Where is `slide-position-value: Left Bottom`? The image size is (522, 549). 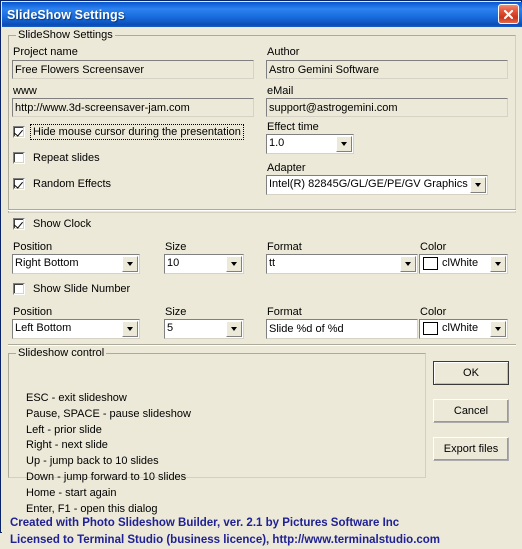
slide-position-value: Left Bottom is located at coordinates (43, 328).